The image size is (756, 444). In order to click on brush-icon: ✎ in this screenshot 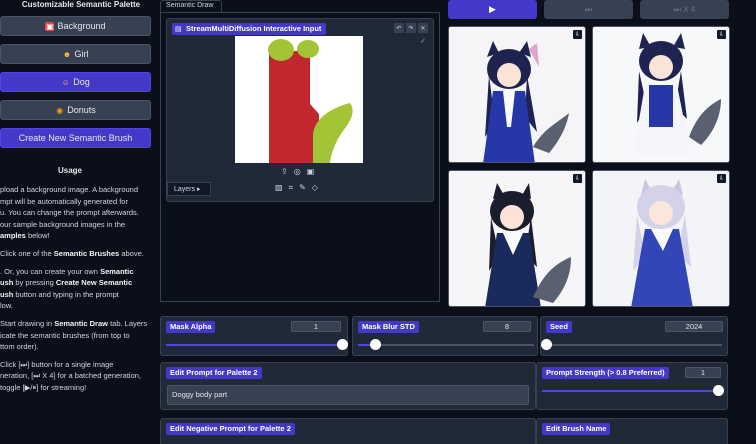, I will do `click(302, 188)`.